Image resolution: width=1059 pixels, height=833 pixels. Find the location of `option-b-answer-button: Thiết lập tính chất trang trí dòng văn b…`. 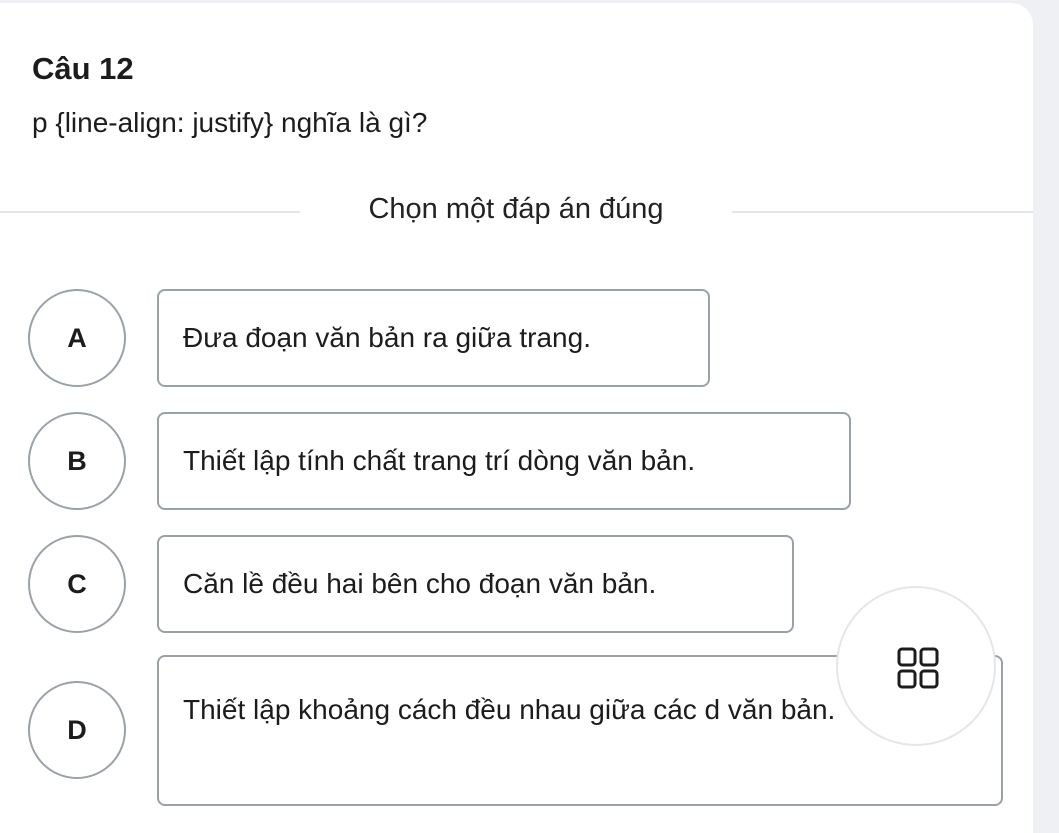

option-b-answer-button: Thiết lập tính chất trang trí dòng văn b… is located at coordinates (504, 461).